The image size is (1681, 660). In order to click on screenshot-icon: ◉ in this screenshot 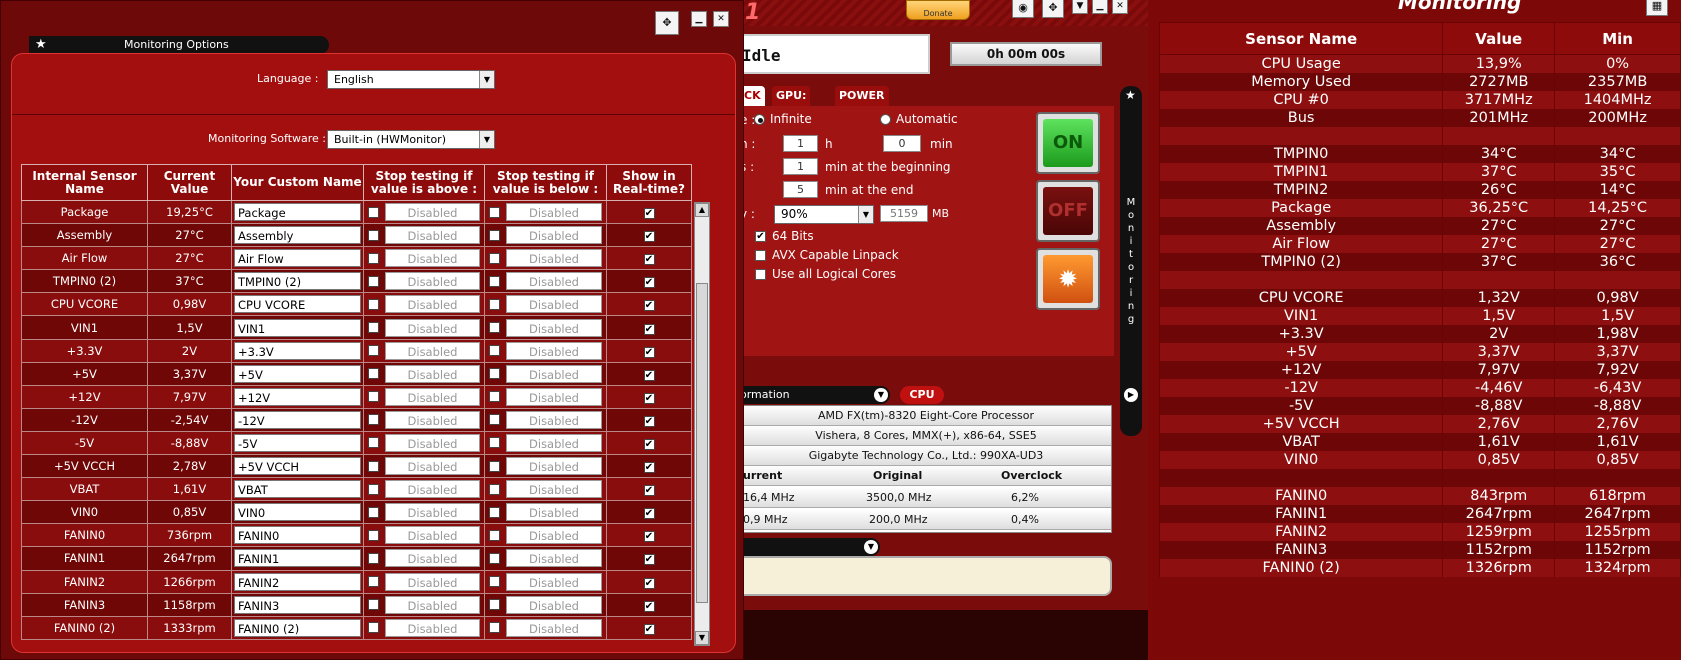, I will do `click(1023, 9)`.